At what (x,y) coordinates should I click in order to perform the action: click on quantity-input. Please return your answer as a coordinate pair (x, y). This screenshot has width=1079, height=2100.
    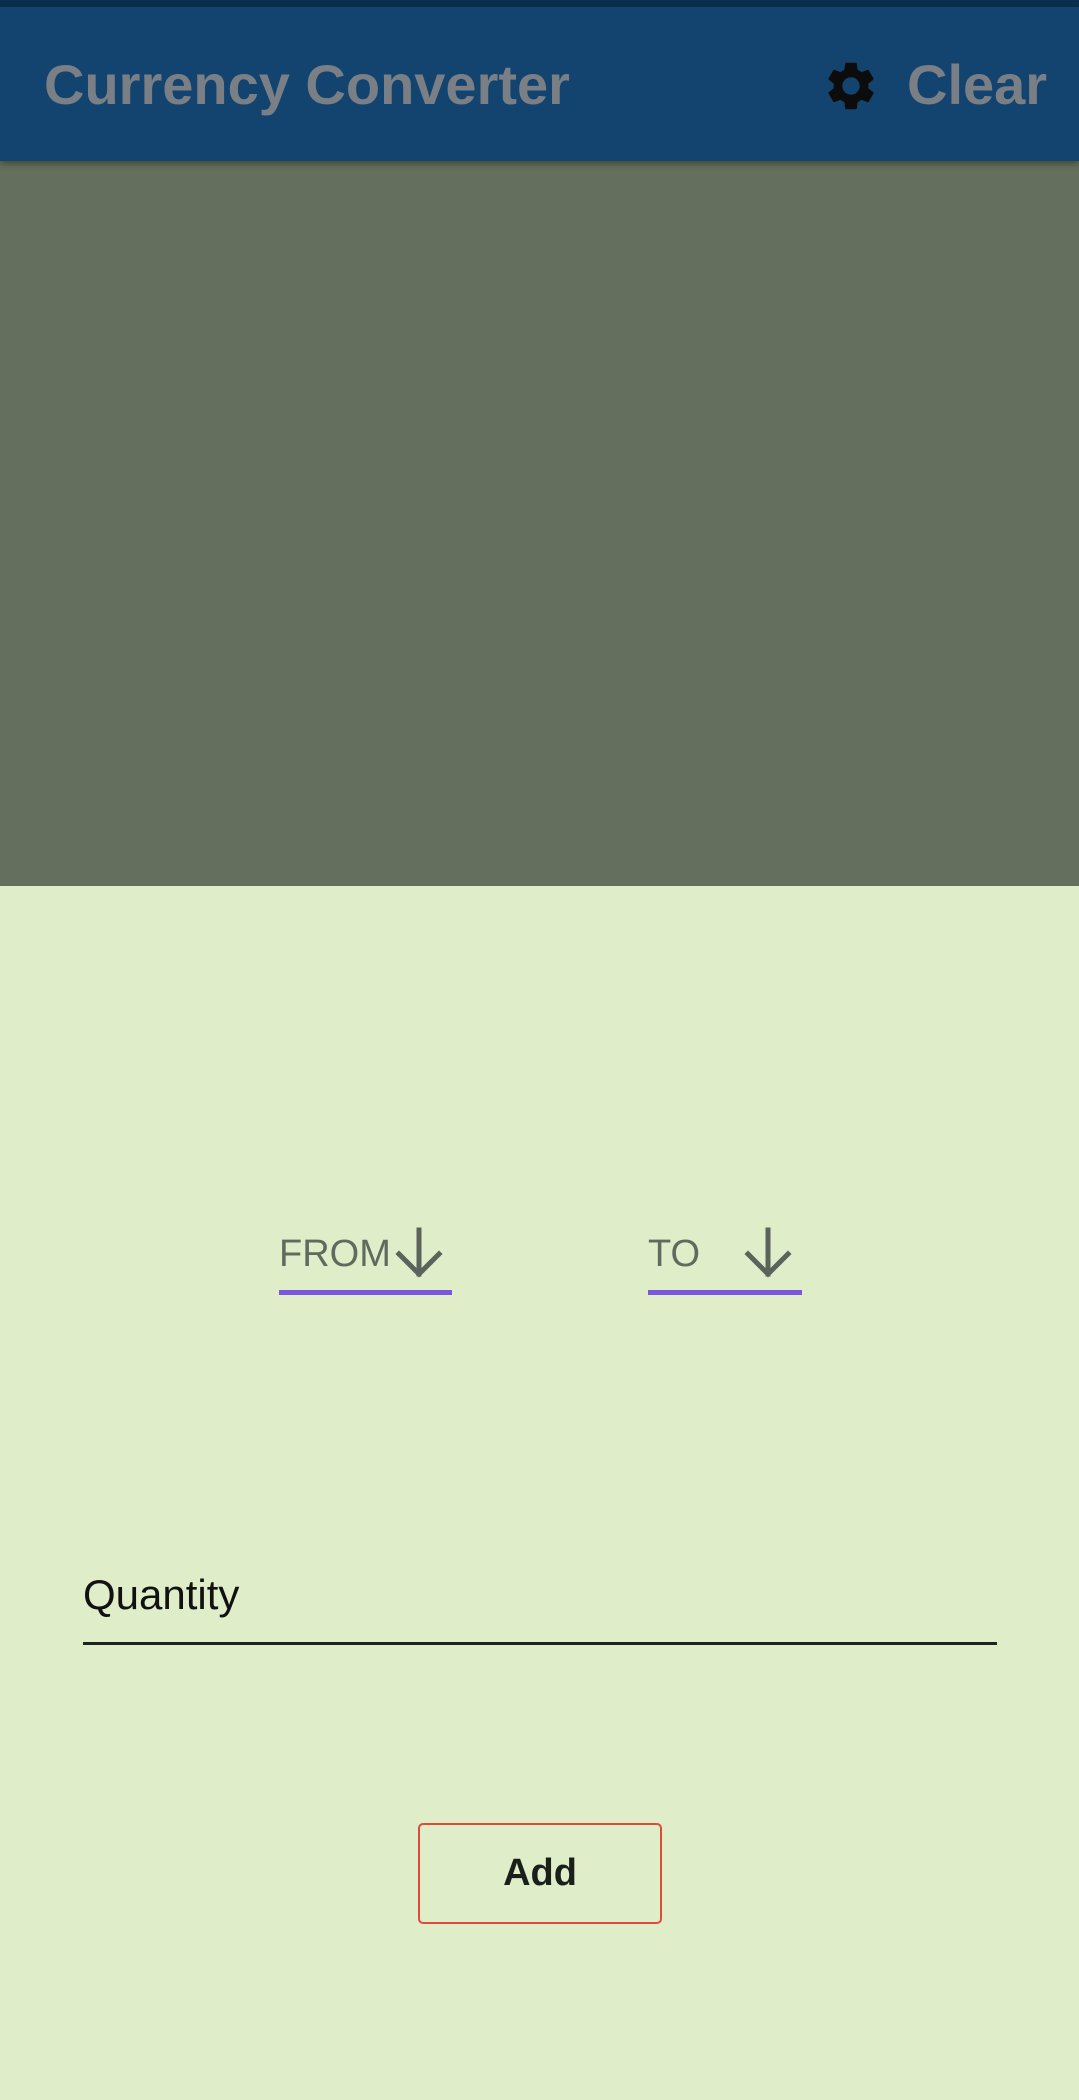
    Looking at the image, I should click on (540, 1590).